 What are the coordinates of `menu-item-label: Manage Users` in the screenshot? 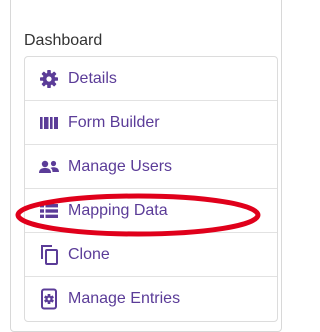 It's located at (120, 166).